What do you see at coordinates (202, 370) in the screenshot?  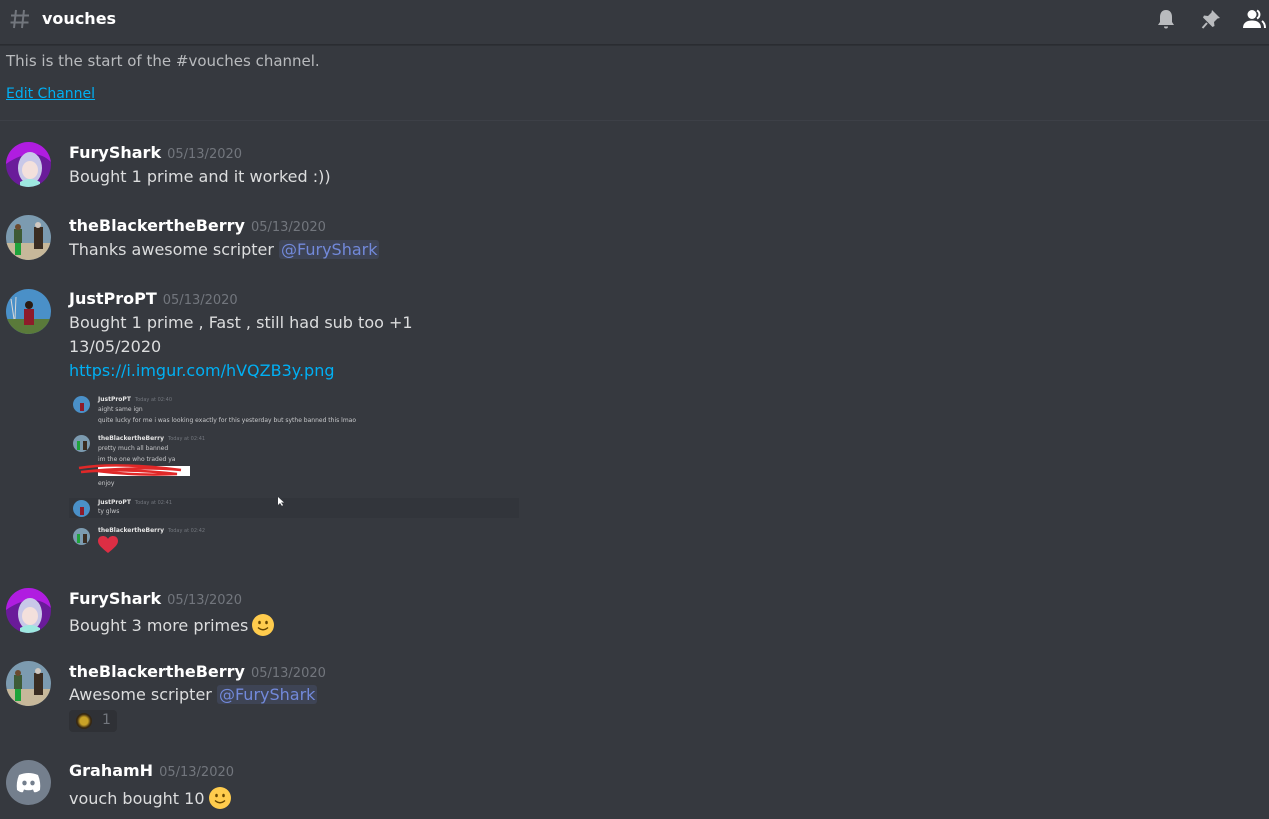 I see `imgur-link: https://i.imgur.com/hVQZB3y.png` at bounding box center [202, 370].